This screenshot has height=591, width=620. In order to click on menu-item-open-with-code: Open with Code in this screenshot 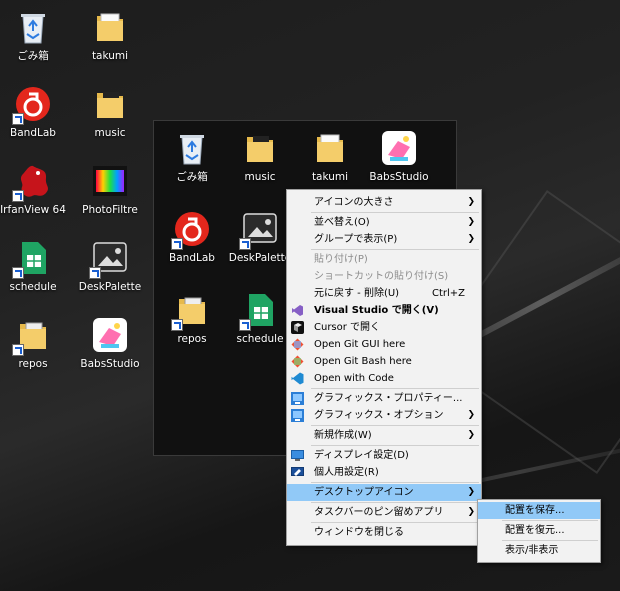, I will do `click(384, 378)`.